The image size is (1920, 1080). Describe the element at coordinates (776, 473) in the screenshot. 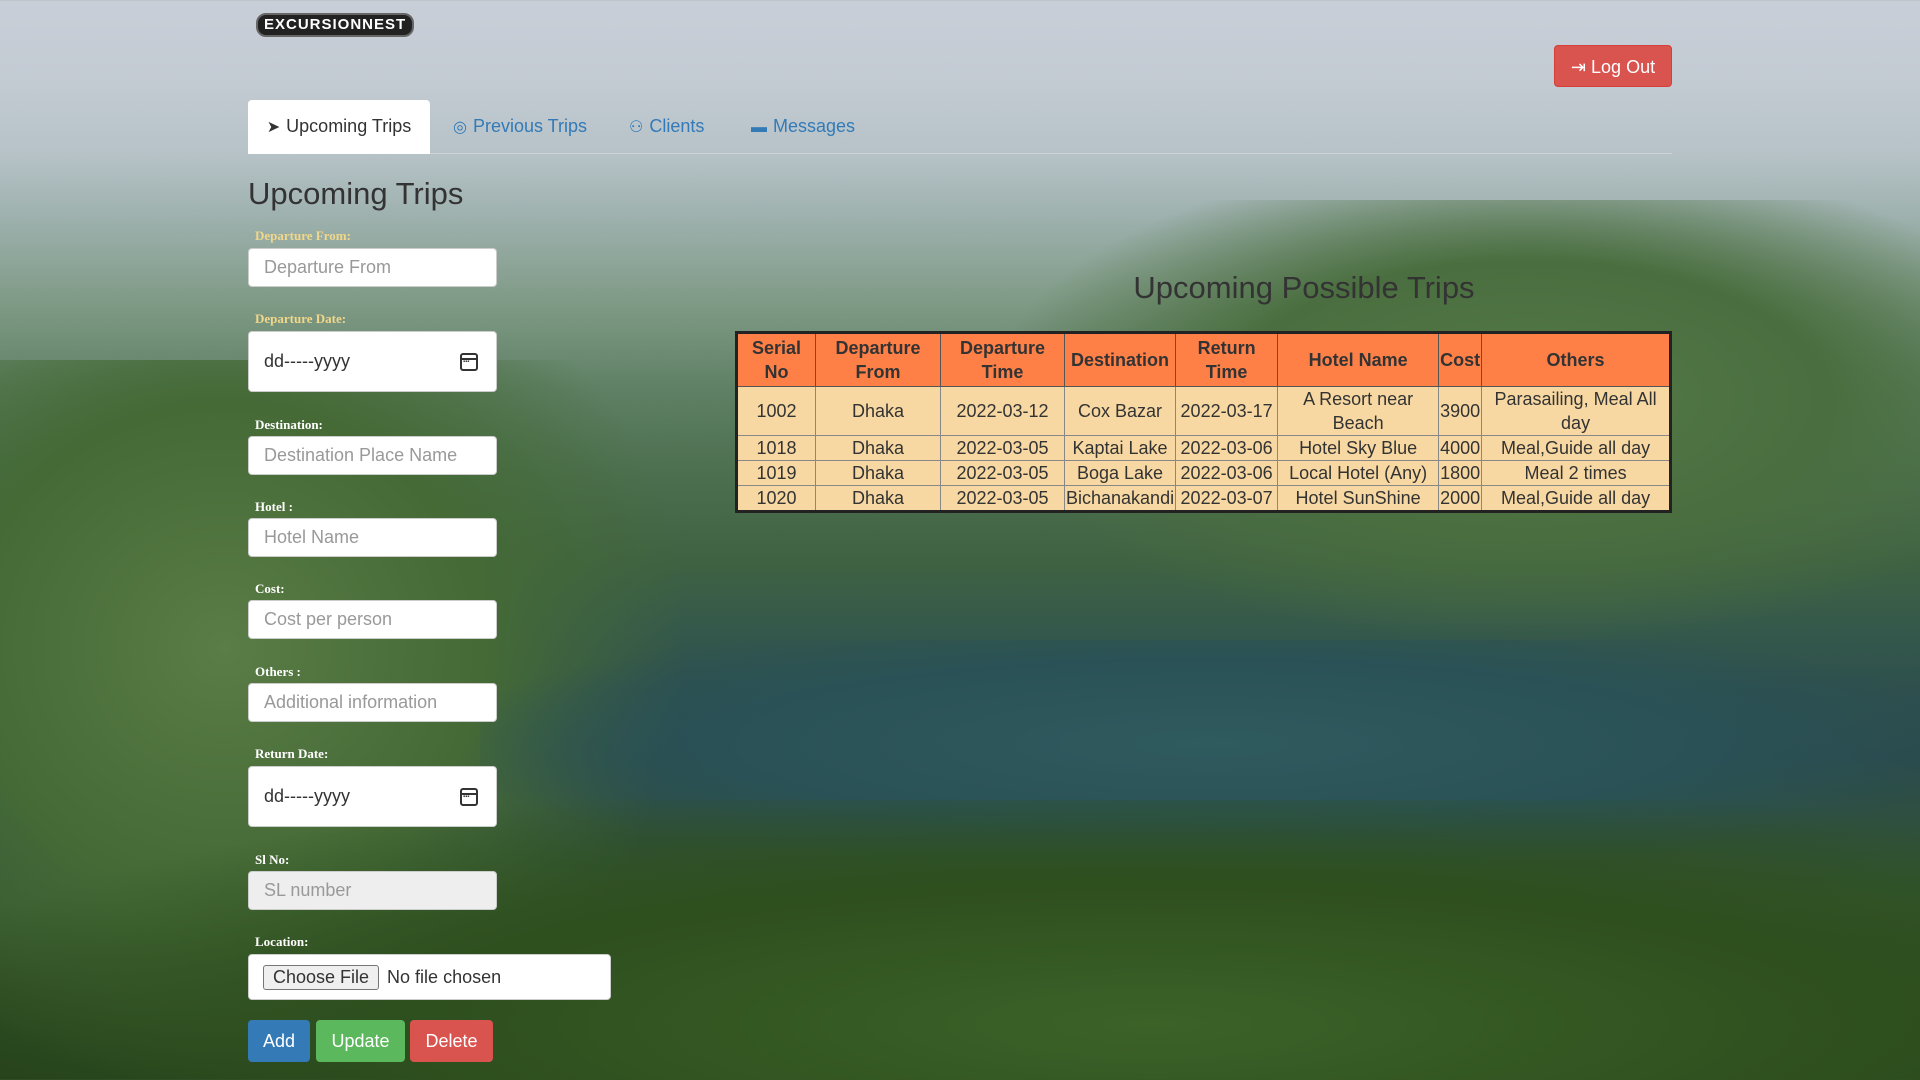

I see `table-cell: 1019` at that location.